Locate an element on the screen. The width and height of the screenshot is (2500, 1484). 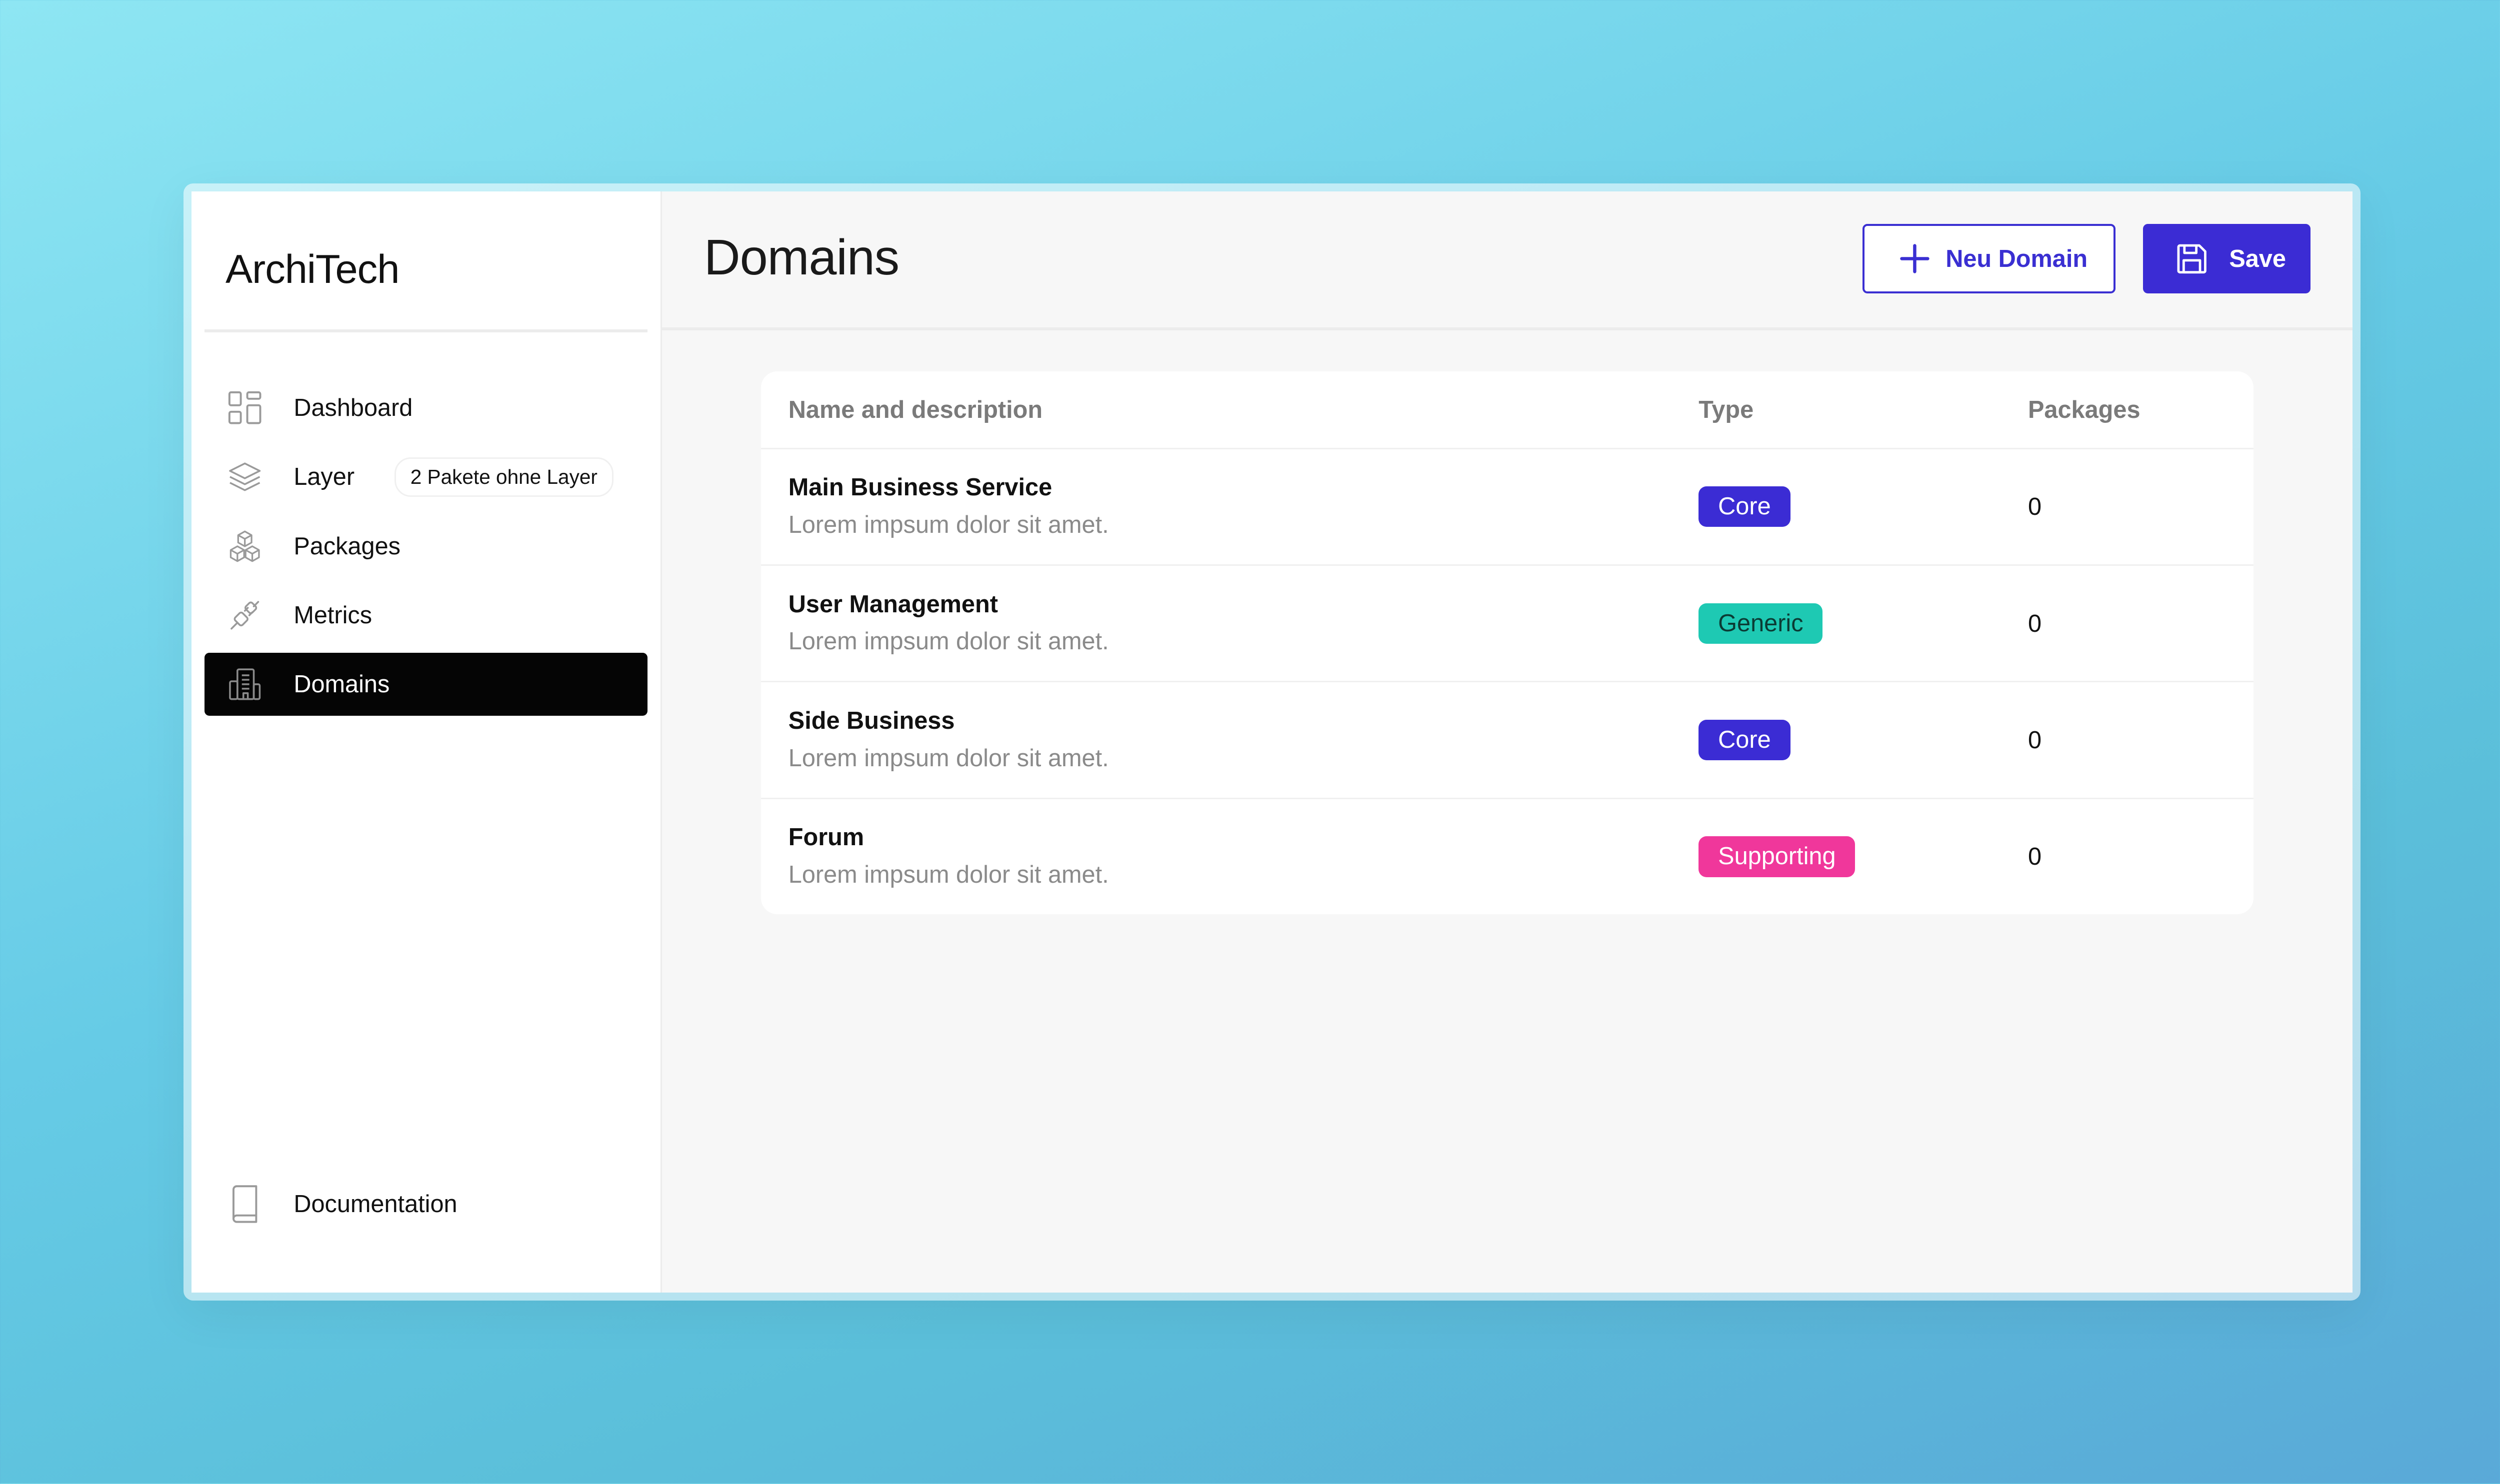
type-badge-generic: Generic is located at coordinates (1760, 623).